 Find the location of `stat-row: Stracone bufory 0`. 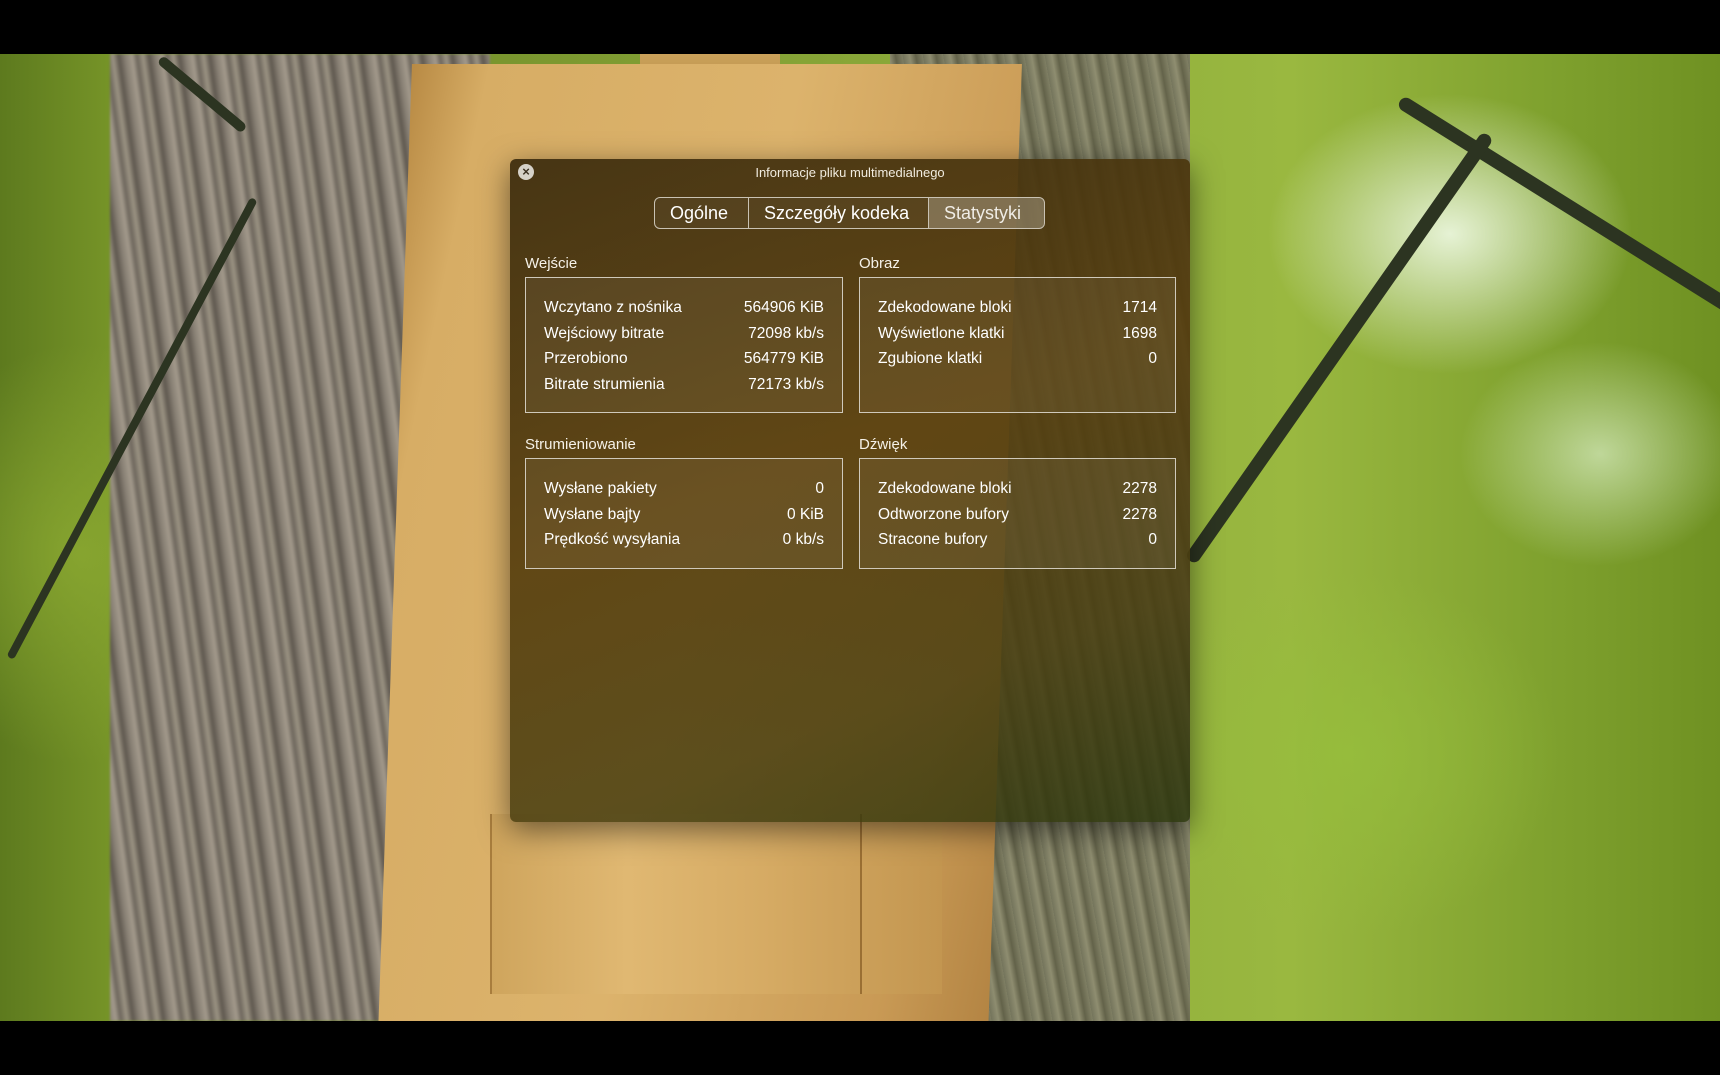

stat-row: Stracone bufory 0 is located at coordinates (1017, 540).